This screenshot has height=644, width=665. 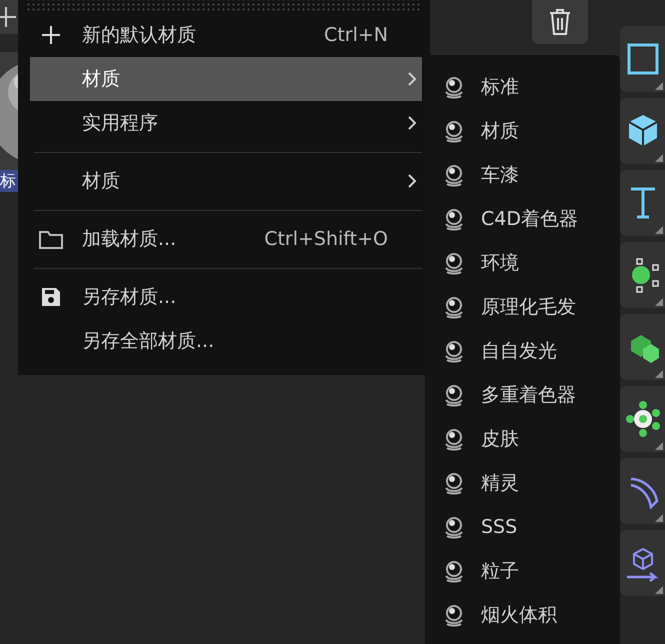 I want to click on menu-item: 多重着色器, so click(x=522, y=395).